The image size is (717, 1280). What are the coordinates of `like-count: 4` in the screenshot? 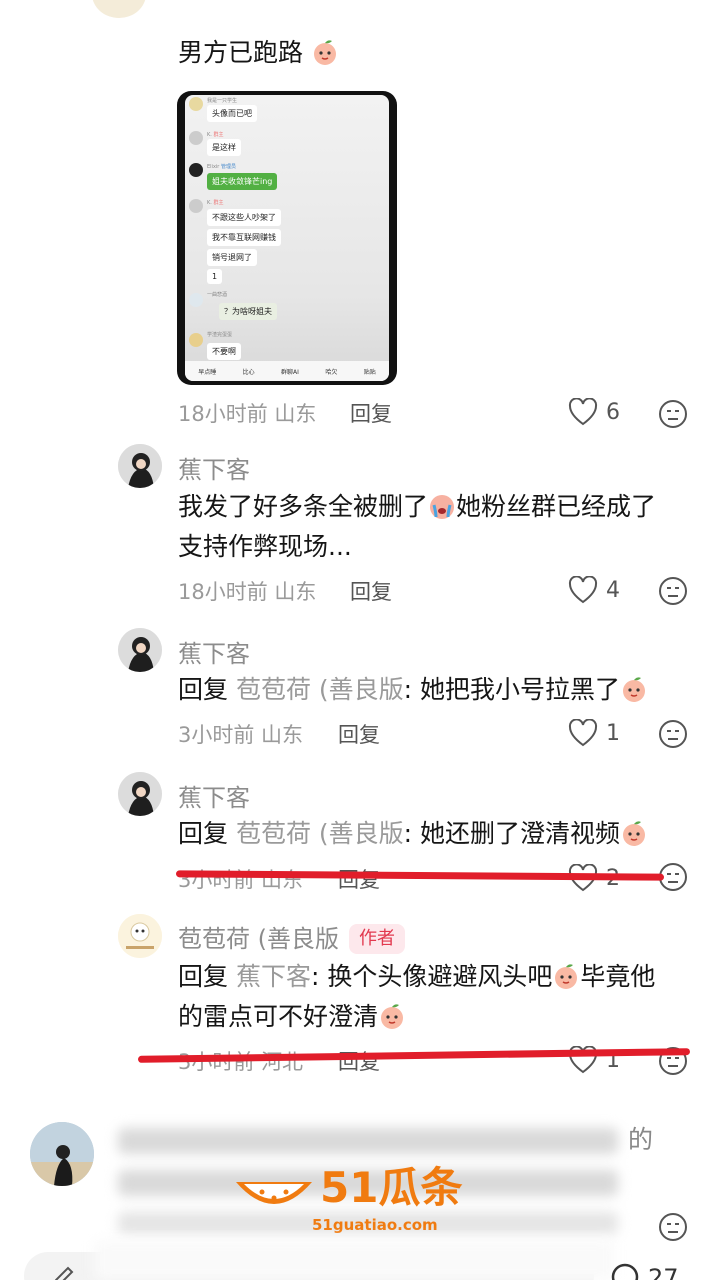 It's located at (613, 590).